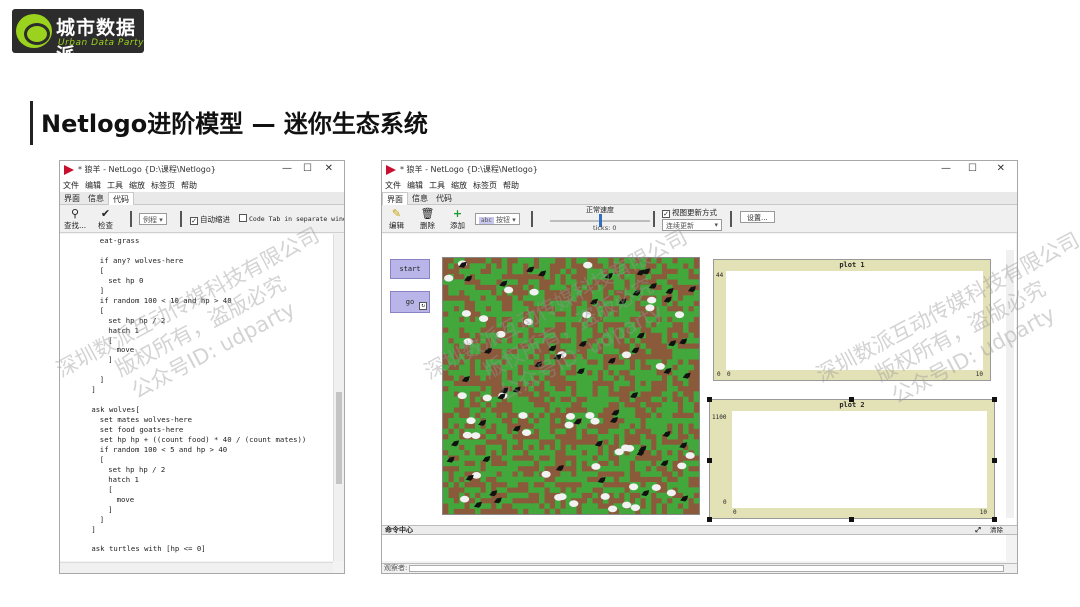 The height and width of the screenshot is (607, 1080). I want to click on widget-type-label: 按钮, so click(503, 220).